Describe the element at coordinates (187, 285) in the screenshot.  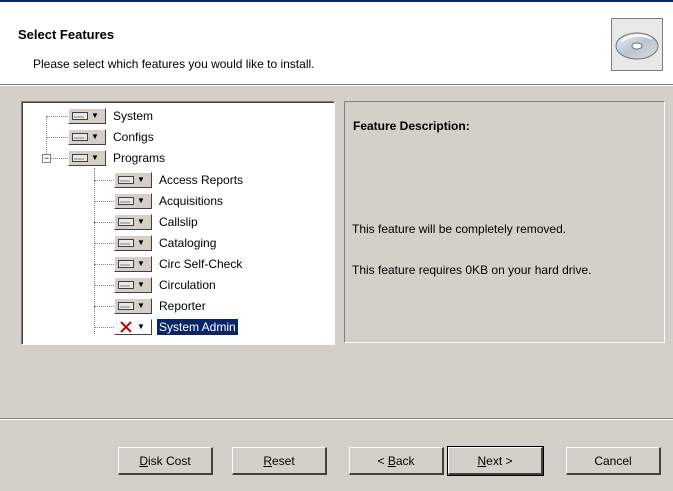
I see `tree-item-label: Circulation` at that location.